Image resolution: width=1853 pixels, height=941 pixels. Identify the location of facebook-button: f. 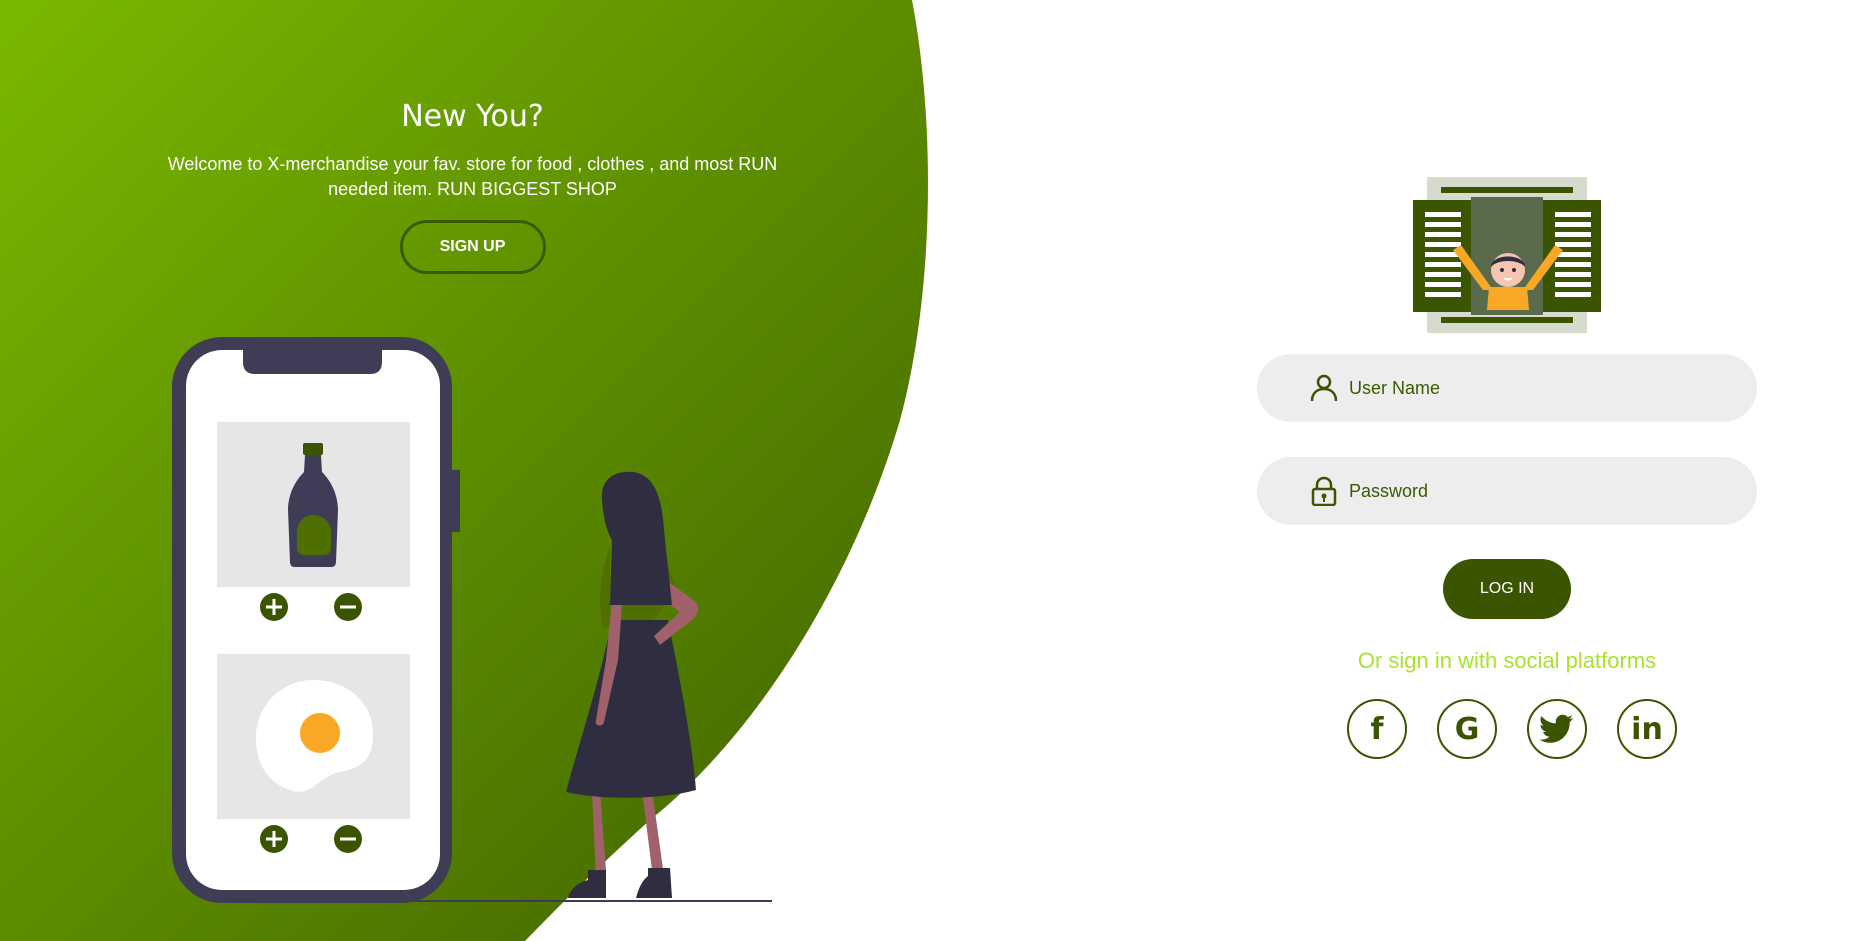
(1377, 729).